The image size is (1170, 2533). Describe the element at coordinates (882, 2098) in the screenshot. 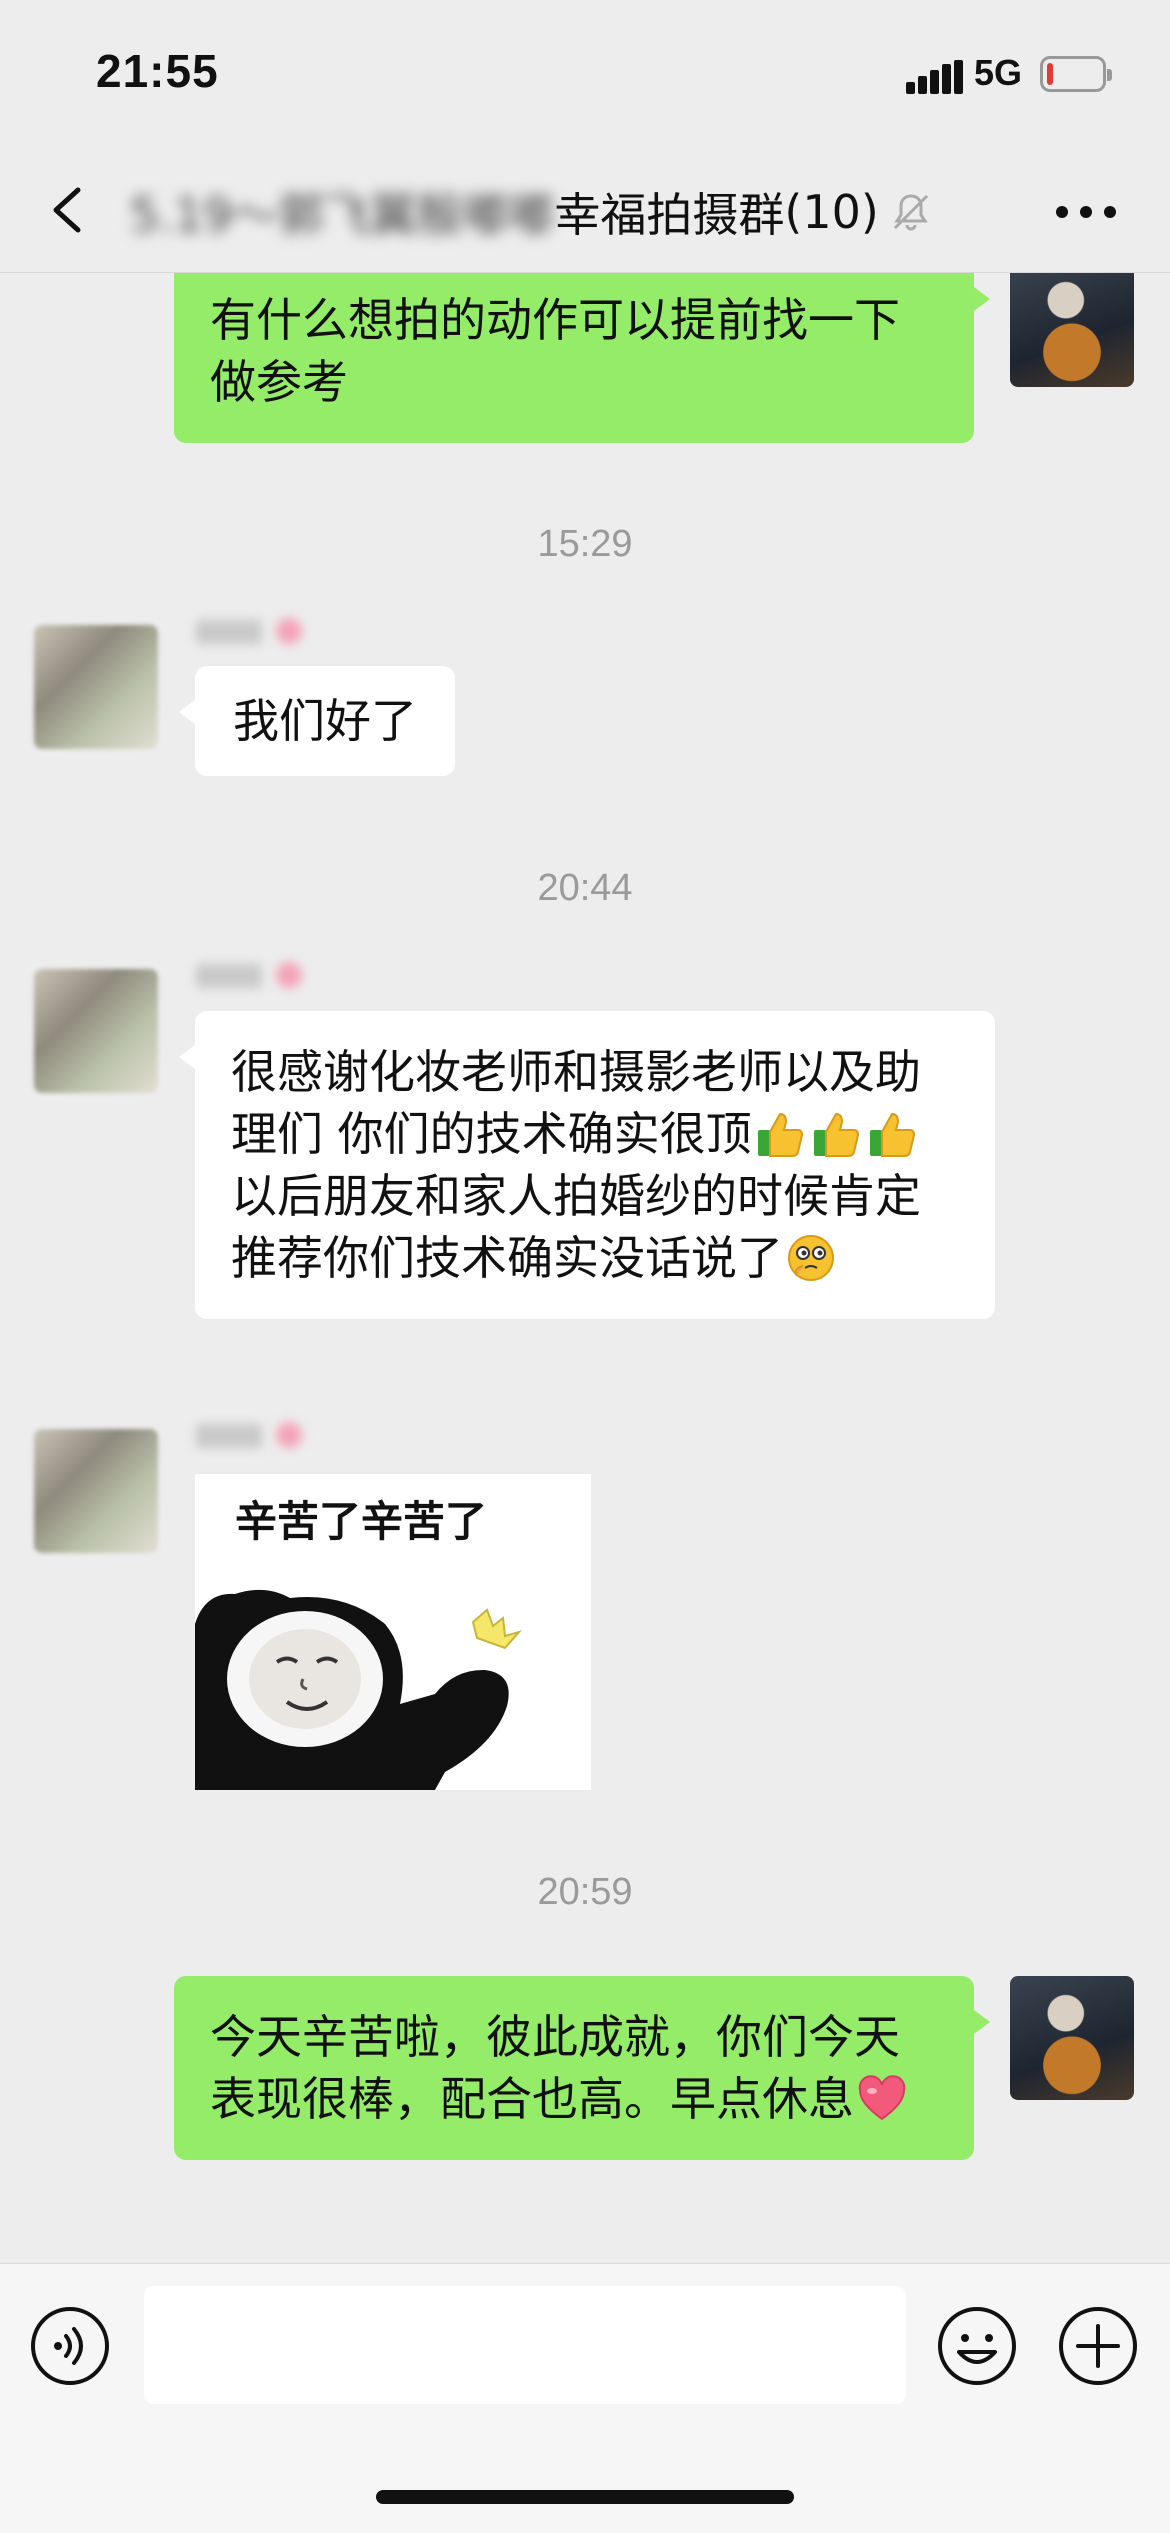

I see `heart-icon` at that location.